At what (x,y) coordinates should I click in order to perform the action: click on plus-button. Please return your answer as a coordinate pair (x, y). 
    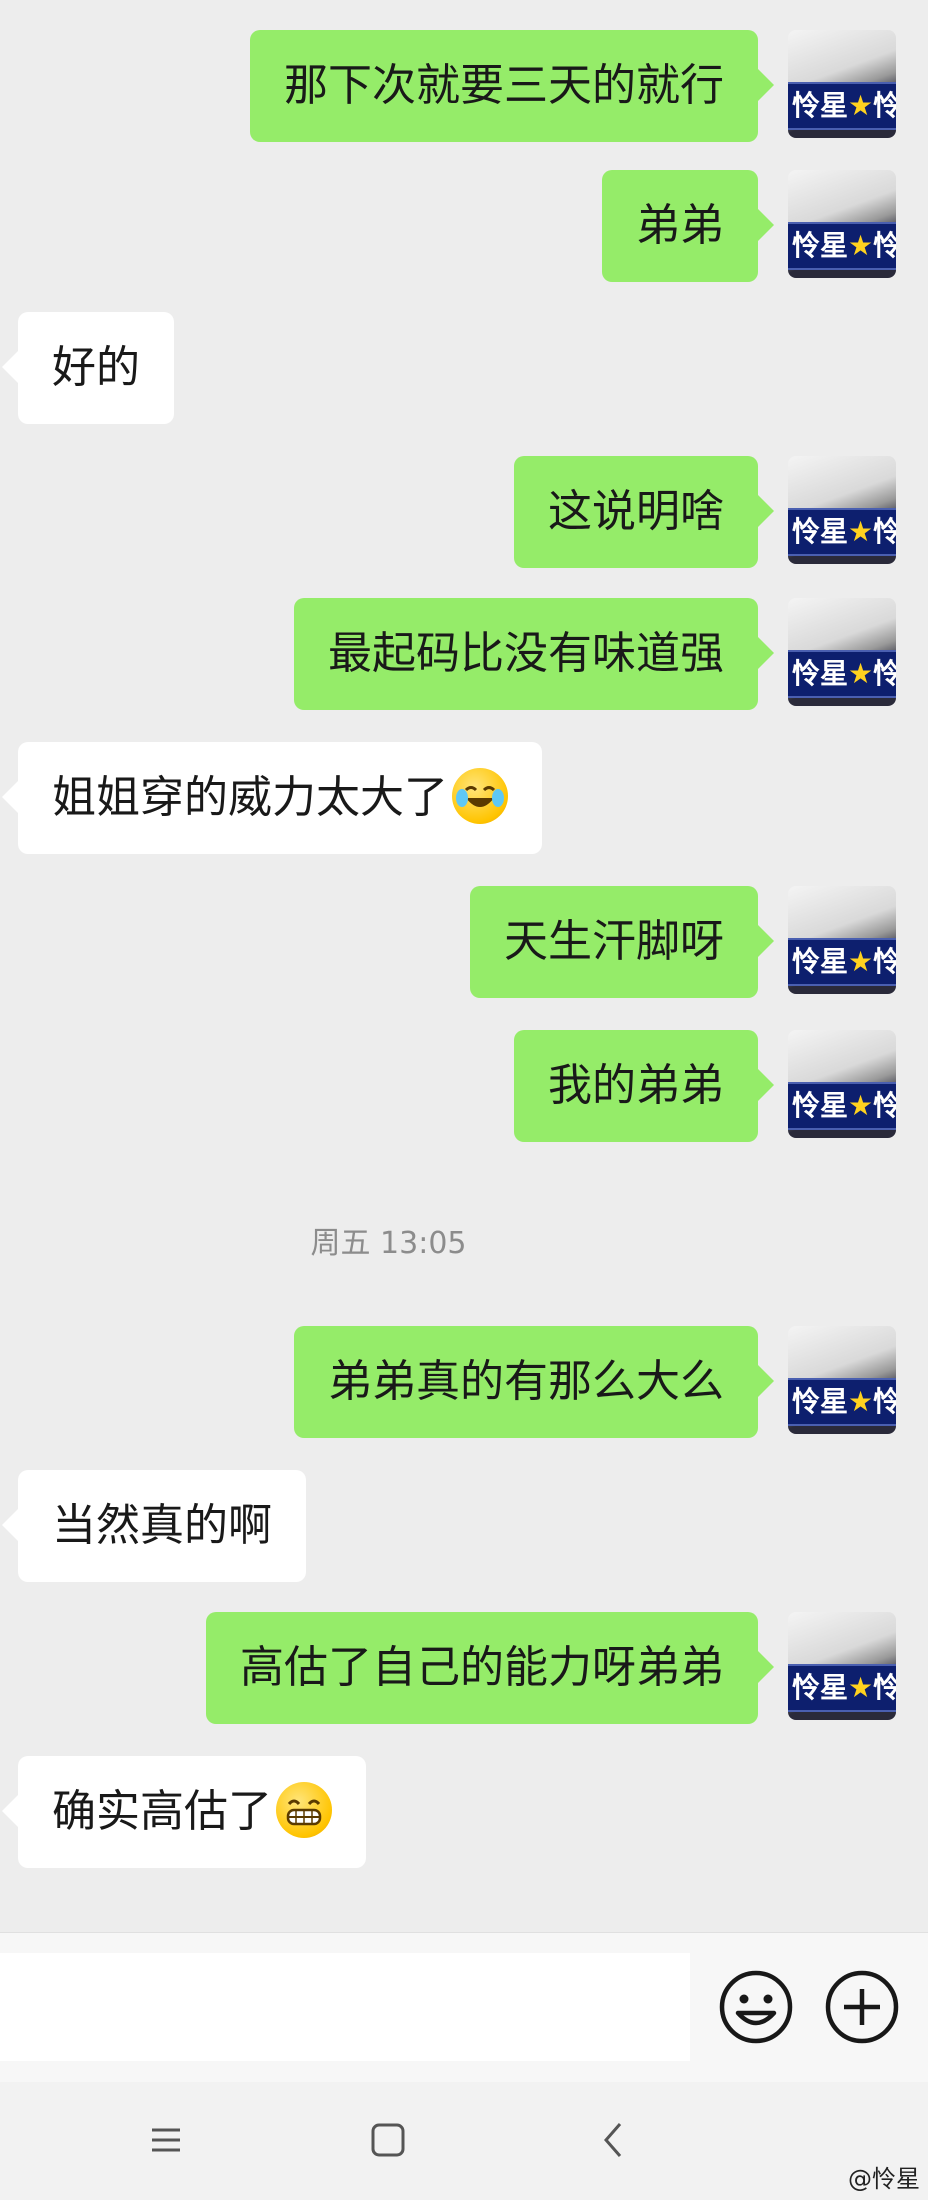
    Looking at the image, I should click on (862, 2007).